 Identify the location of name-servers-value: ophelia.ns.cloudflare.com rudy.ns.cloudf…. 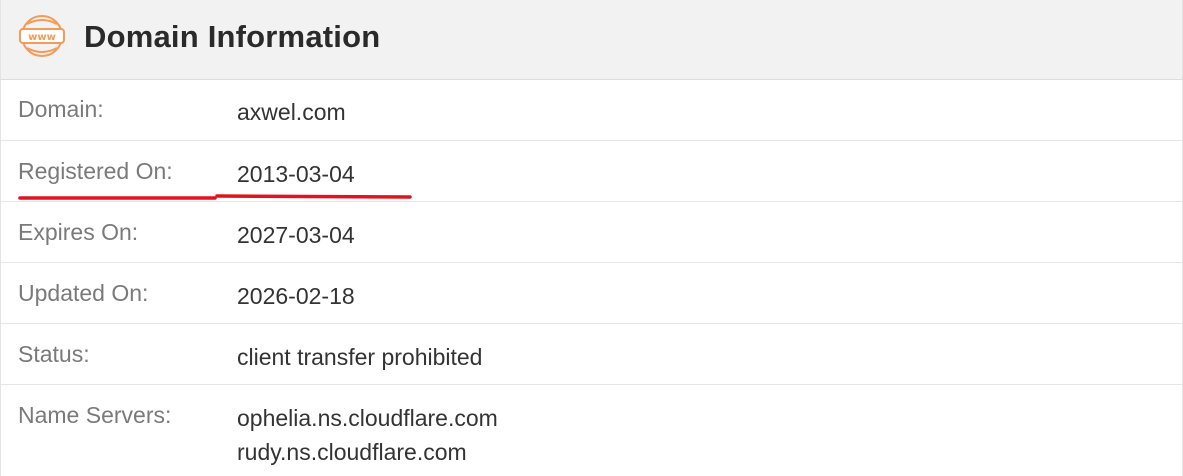
(367, 435).